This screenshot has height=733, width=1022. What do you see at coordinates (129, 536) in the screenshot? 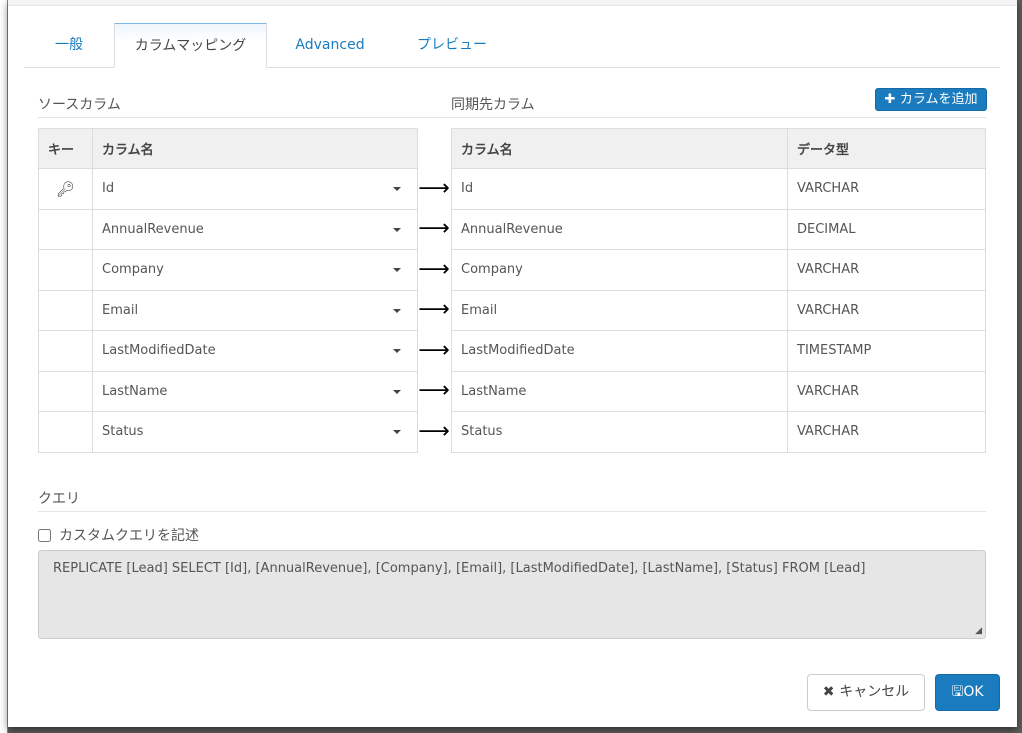
I see `custom-query-label: カスタムクエリを記述` at bounding box center [129, 536].